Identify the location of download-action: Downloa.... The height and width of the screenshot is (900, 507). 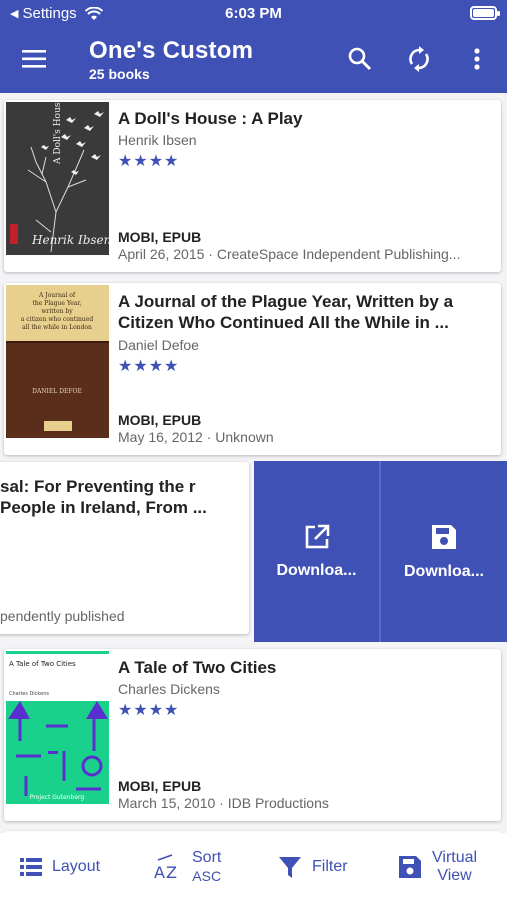
(444, 551).